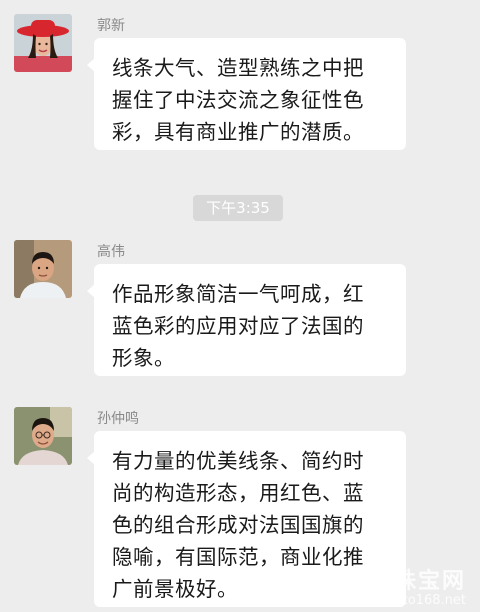 Image resolution: width=480 pixels, height=612 pixels. I want to click on message-line: 蓝色彩的应用对应了法国的, so click(238, 326).